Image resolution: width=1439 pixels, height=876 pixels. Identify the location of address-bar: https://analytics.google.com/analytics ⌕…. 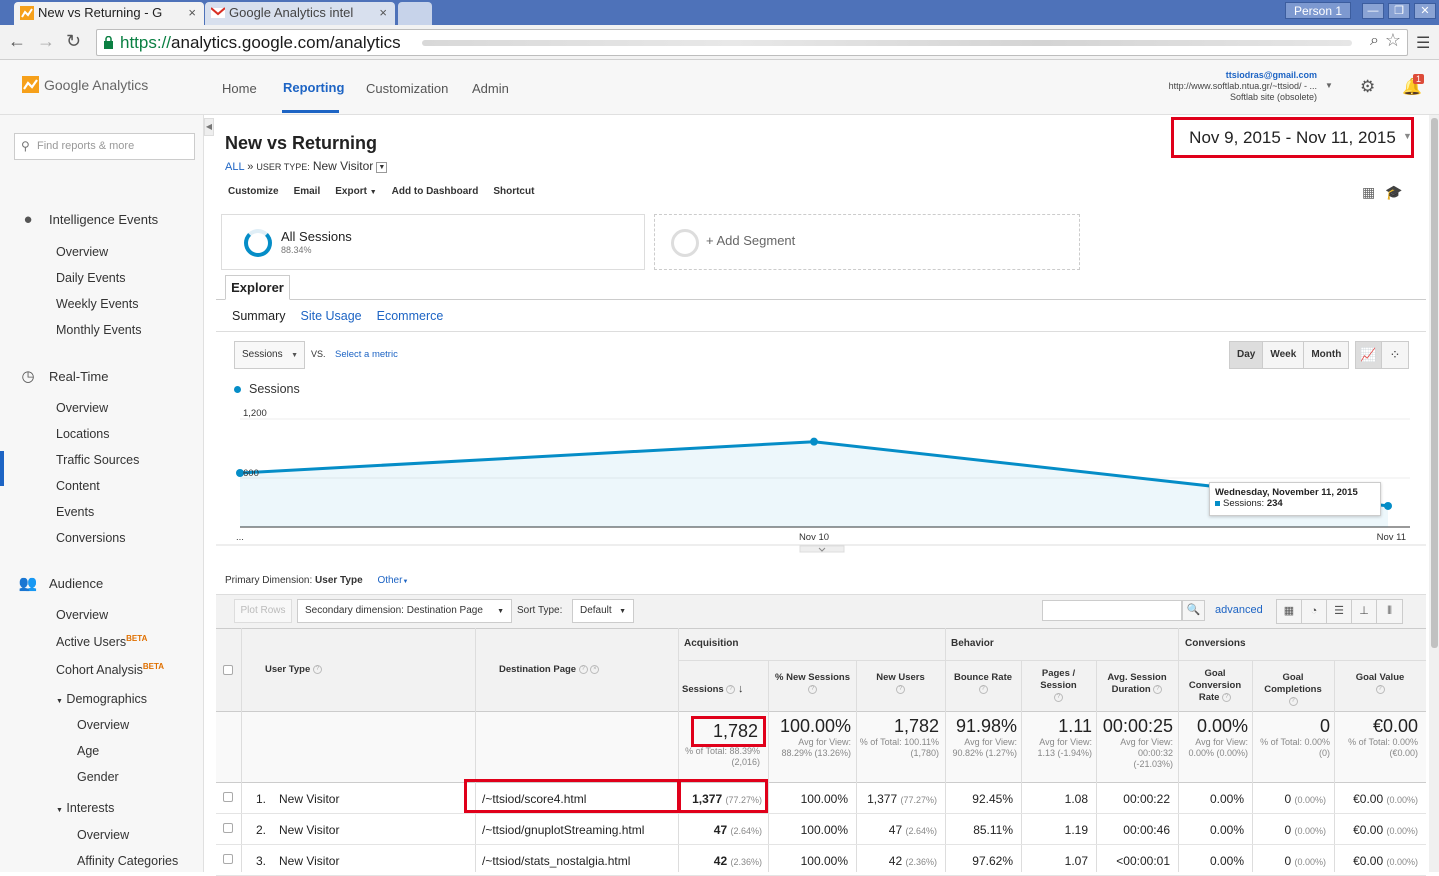
(752, 42).